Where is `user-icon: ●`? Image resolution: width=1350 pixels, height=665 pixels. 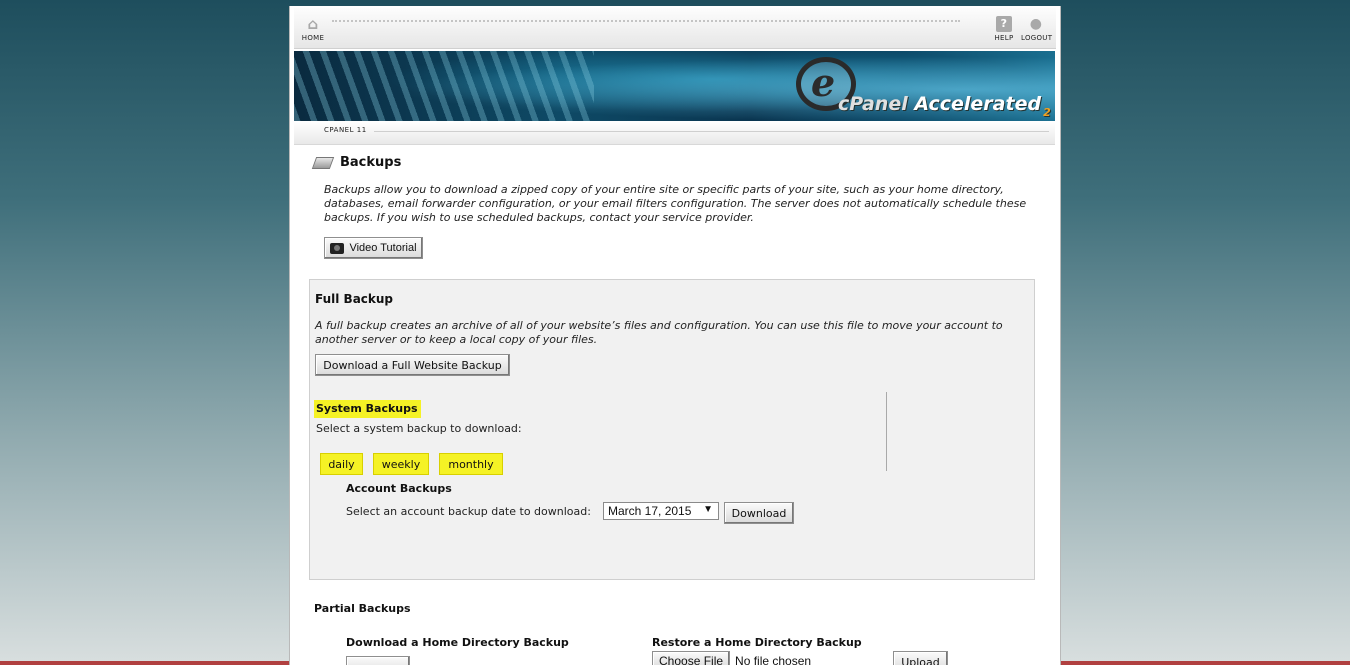
user-icon: ● is located at coordinates (1036, 24).